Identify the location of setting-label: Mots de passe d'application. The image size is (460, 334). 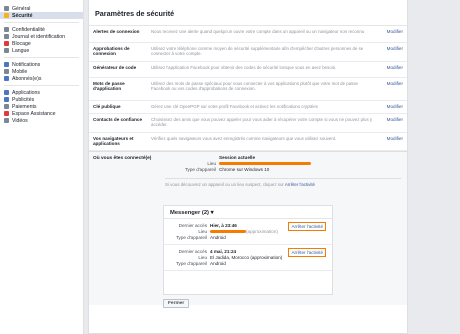
(109, 86).